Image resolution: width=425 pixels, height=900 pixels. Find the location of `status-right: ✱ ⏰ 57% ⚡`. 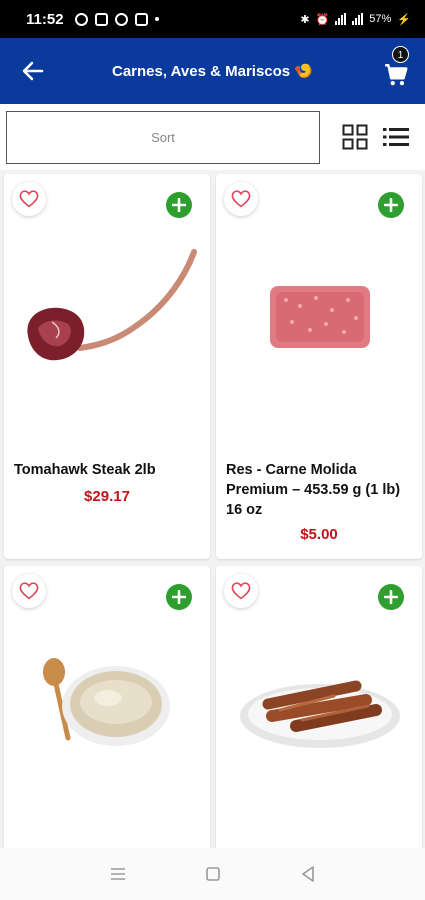

status-right: ✱ ⏰ 57% ⚡ is located at coordinates (355, 19).